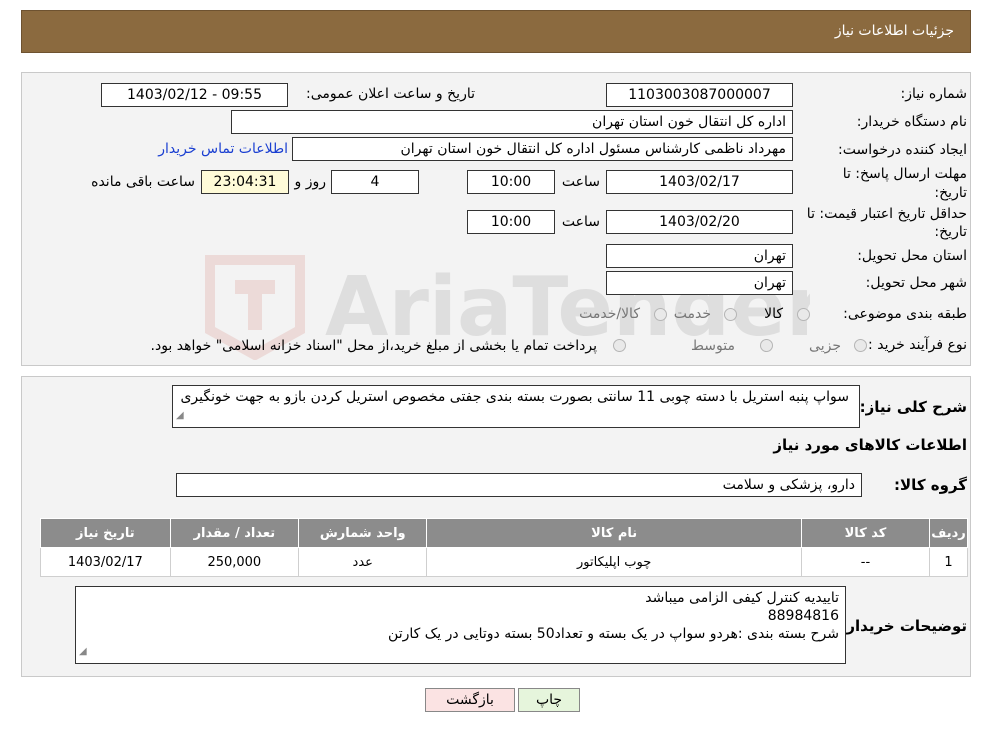 This screenshot has width=985, height=733. I want to click on need-number-label: شماره نیاز:, so click(934, 94).